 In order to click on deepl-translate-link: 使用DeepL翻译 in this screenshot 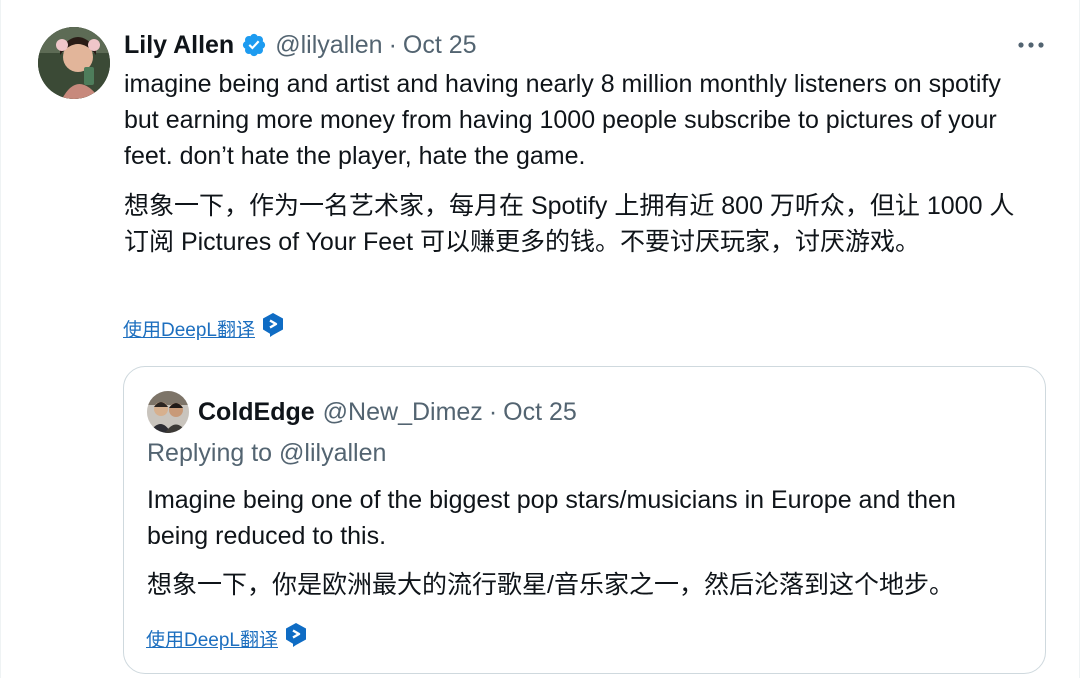, I will do `click(204, 328)`.